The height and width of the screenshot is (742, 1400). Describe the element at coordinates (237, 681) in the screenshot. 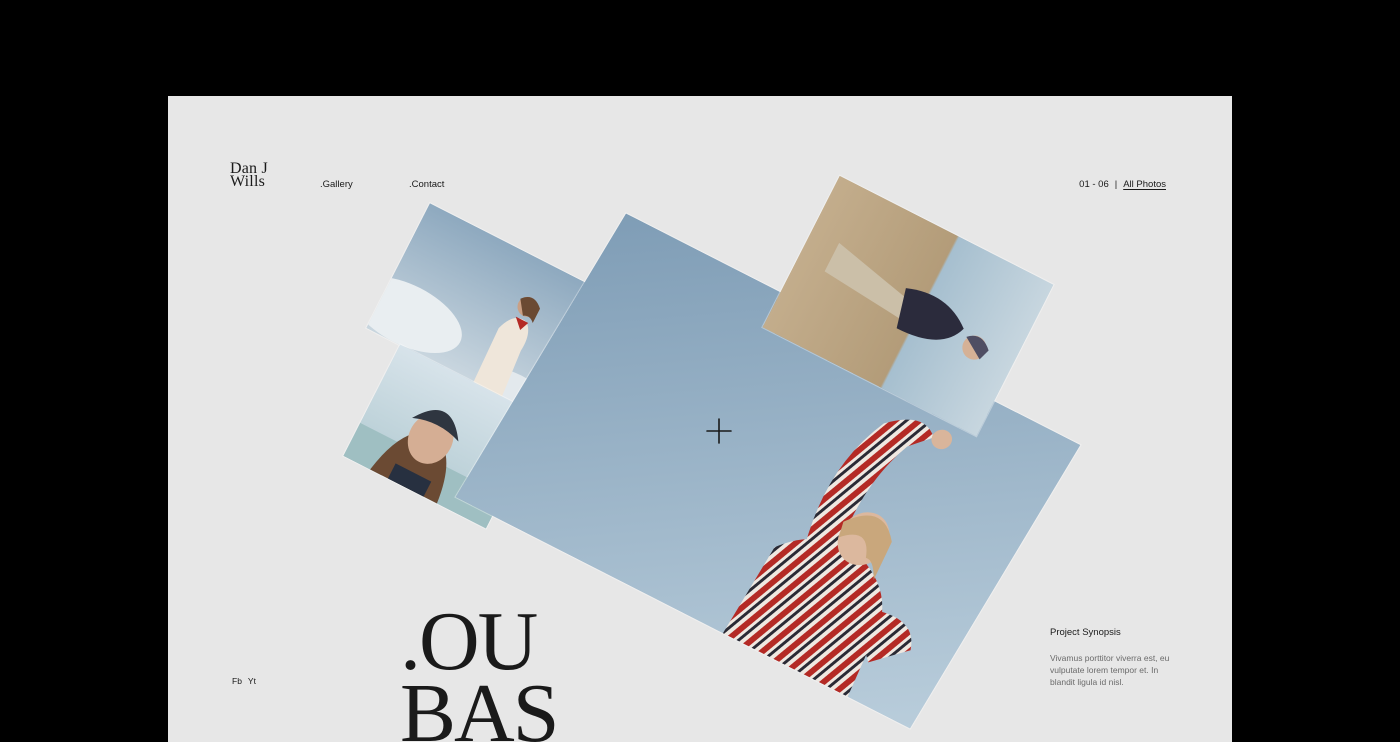

I see `facebook-link: Fb` at that location.